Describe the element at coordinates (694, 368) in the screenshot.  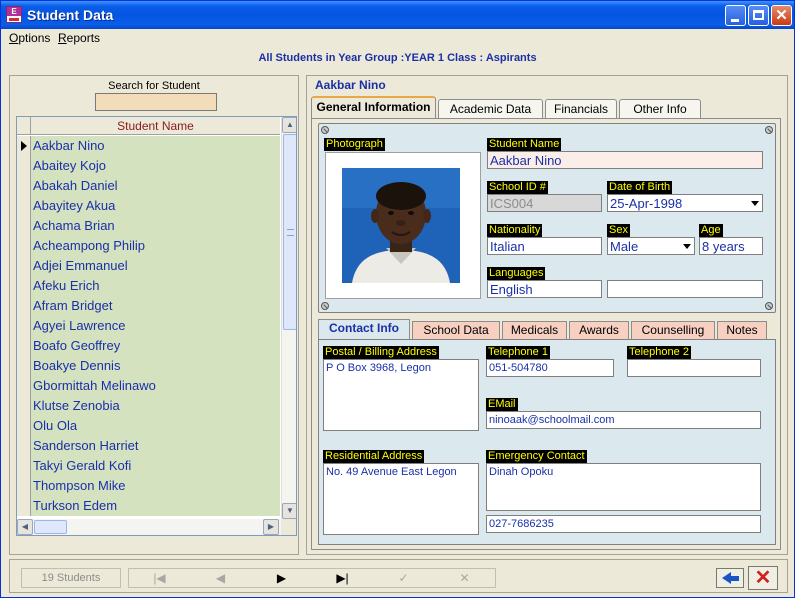
I see `telephone-2-field` at that location.